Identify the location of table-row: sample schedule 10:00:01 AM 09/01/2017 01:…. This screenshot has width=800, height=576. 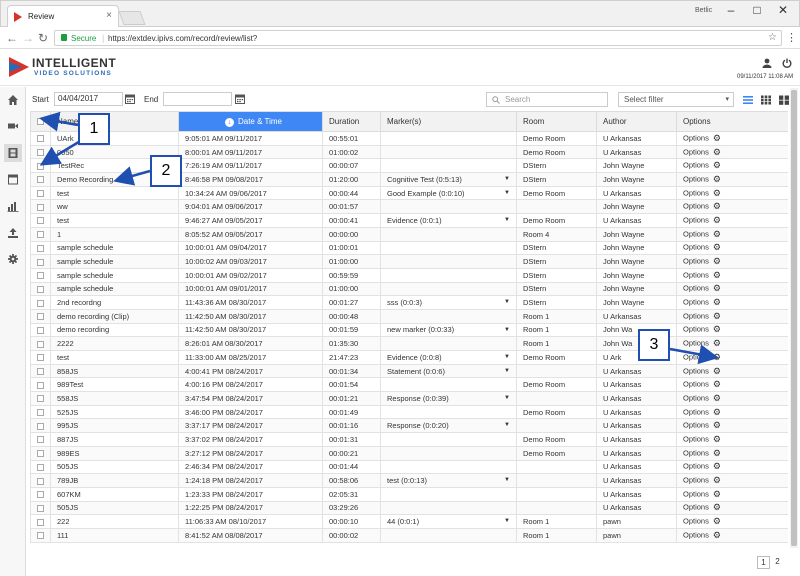
(409, 289).